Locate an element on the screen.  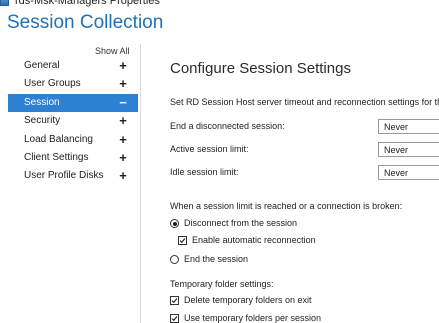
properties-window-icon is located at coordinates (4, 3).